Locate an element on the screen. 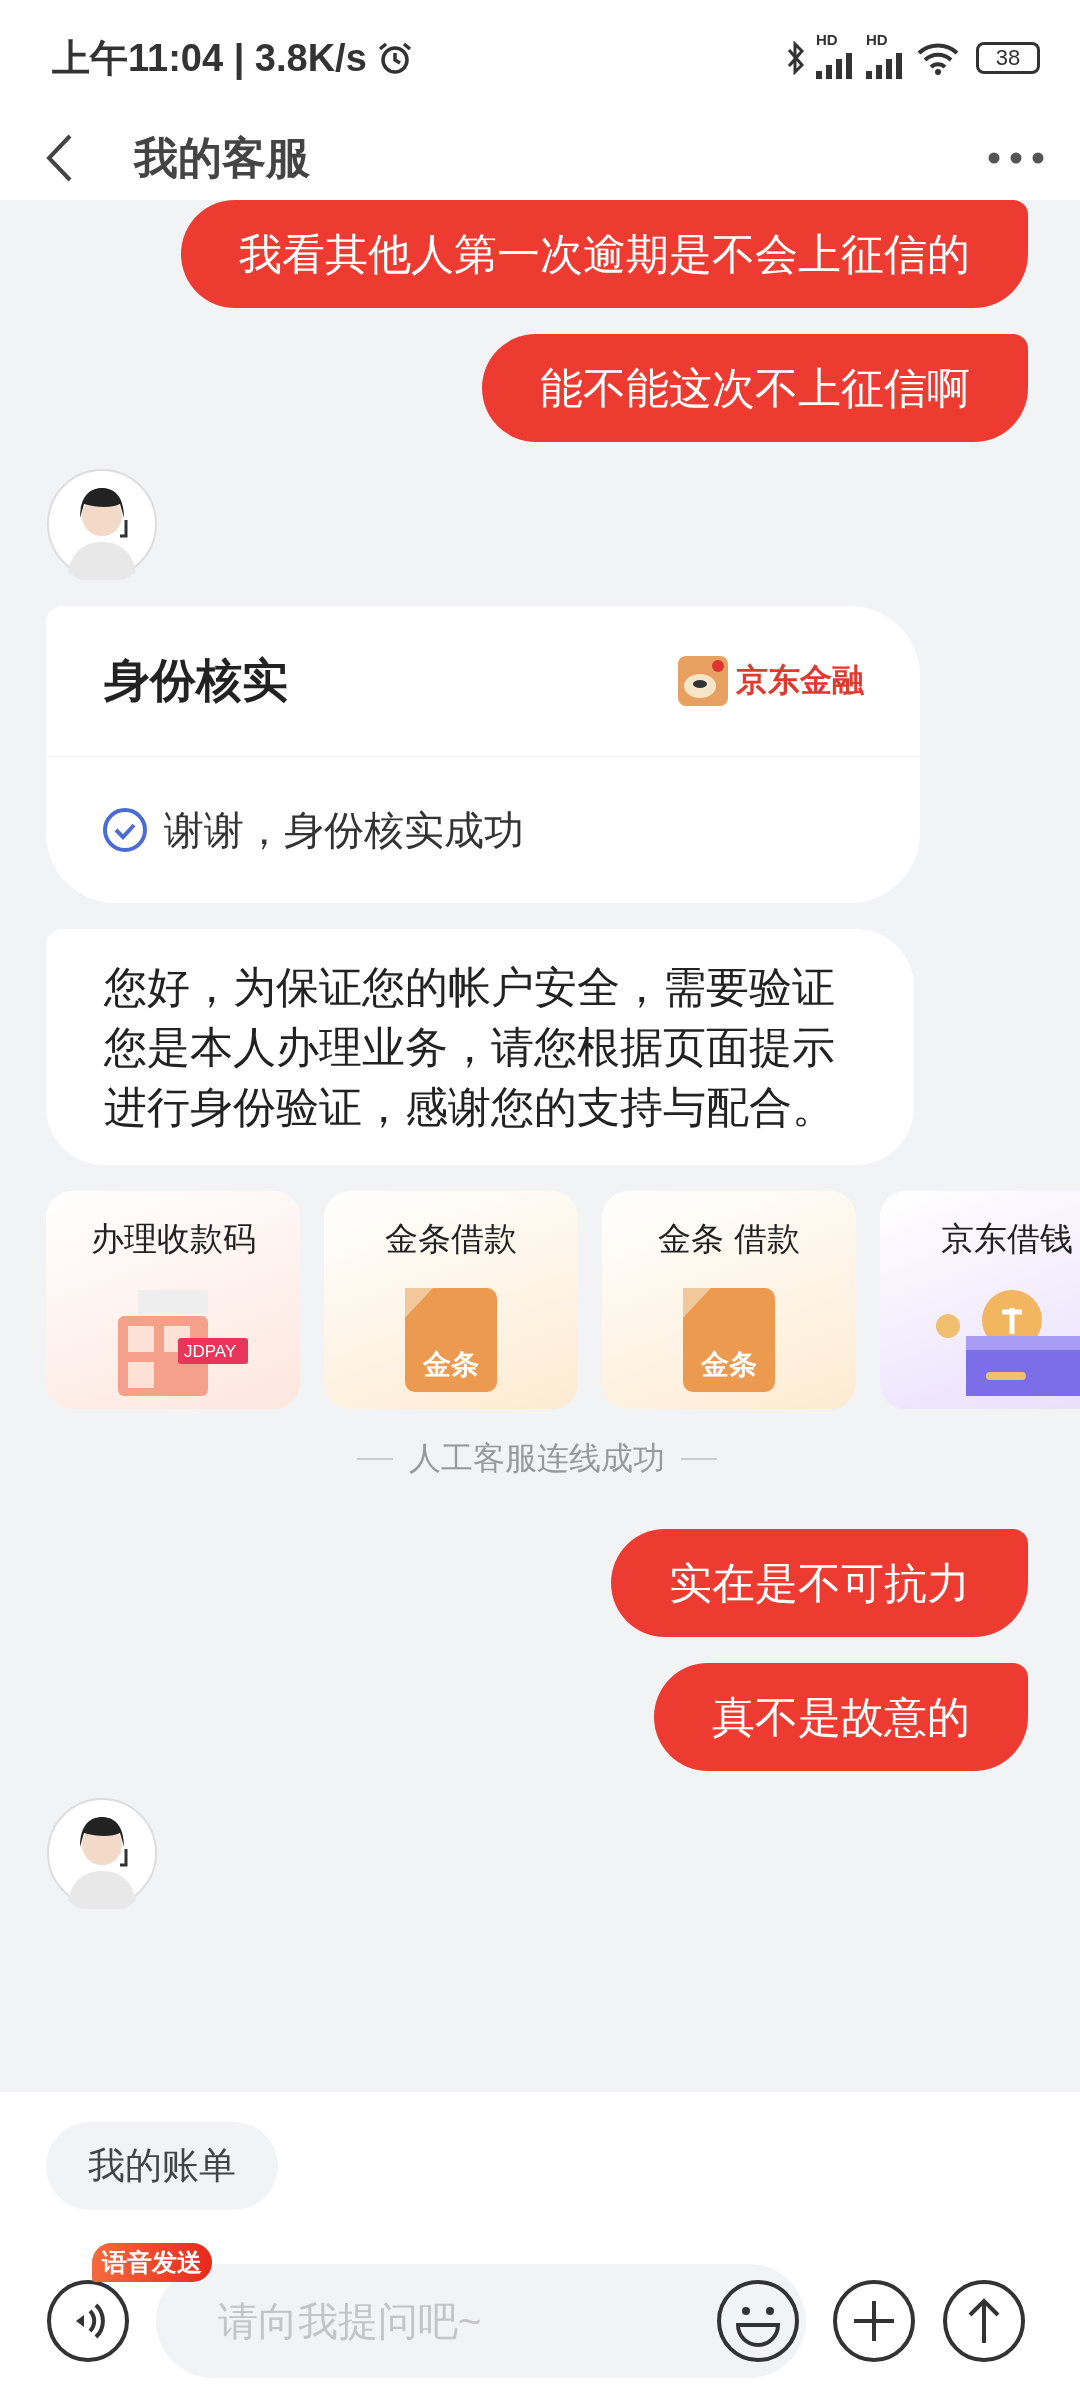  add-icon is located at coordinates (874, 2321).